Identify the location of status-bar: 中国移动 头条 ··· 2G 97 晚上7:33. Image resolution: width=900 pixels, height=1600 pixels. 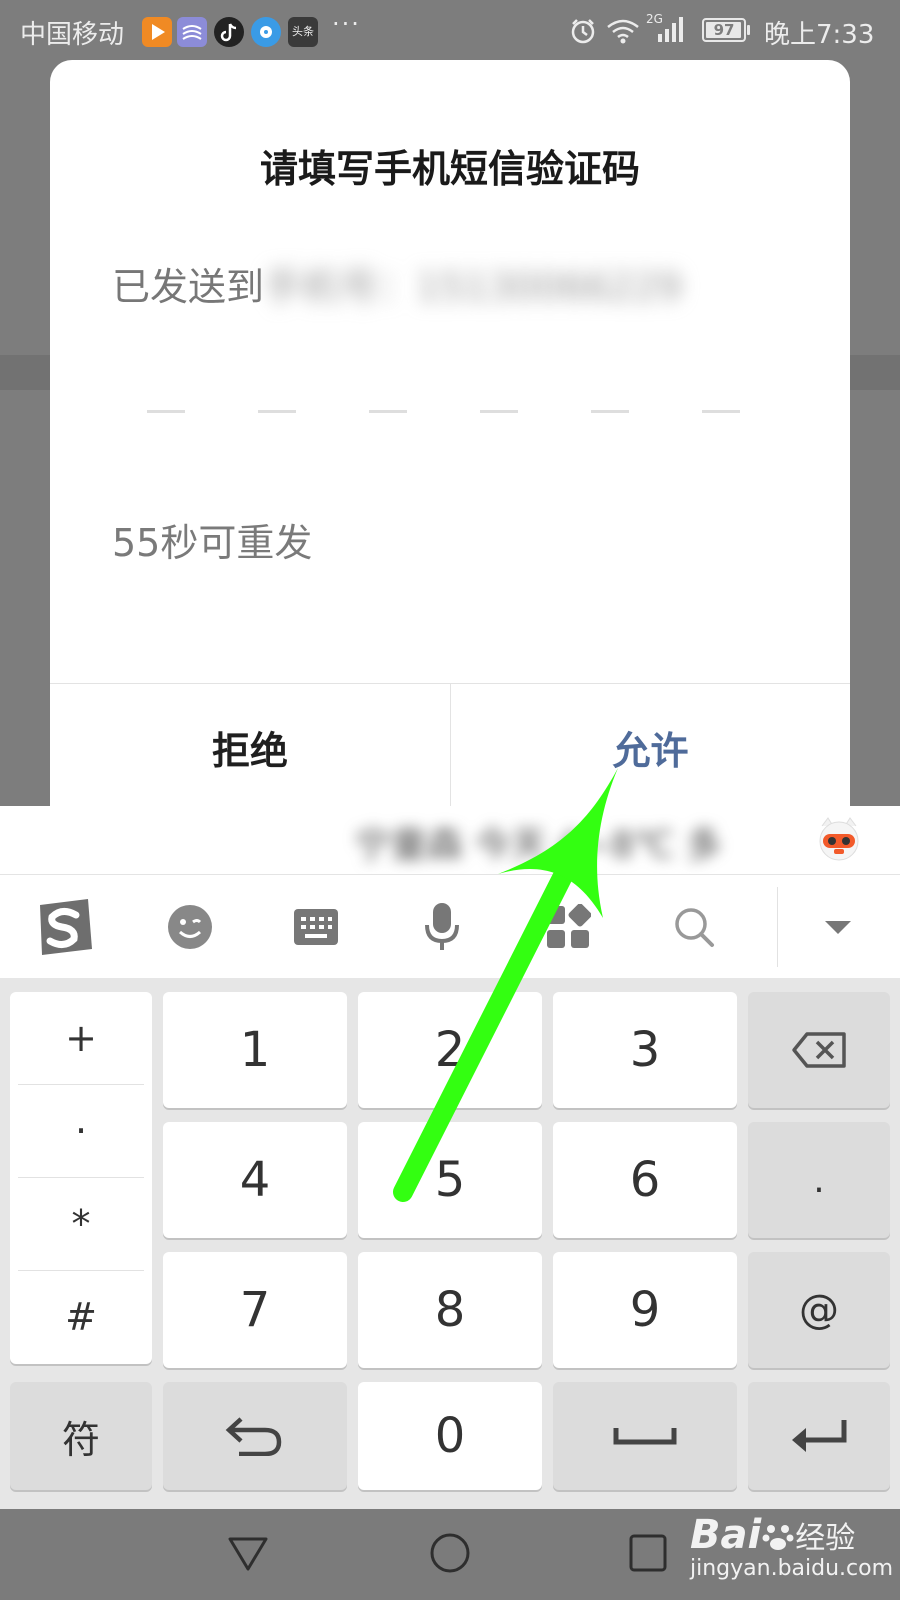
(450, 31).